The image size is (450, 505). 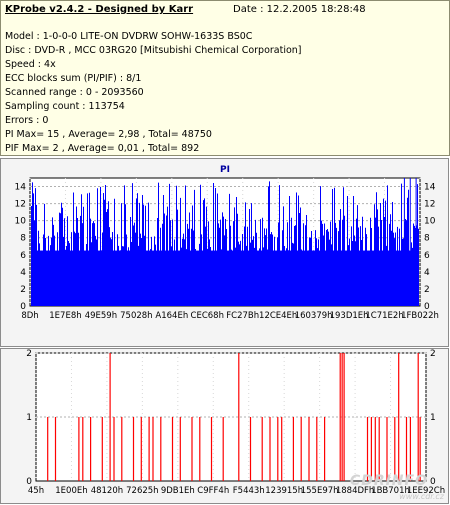 I want to click on pi-ytick-right: 10, so click(x=430, y=222).